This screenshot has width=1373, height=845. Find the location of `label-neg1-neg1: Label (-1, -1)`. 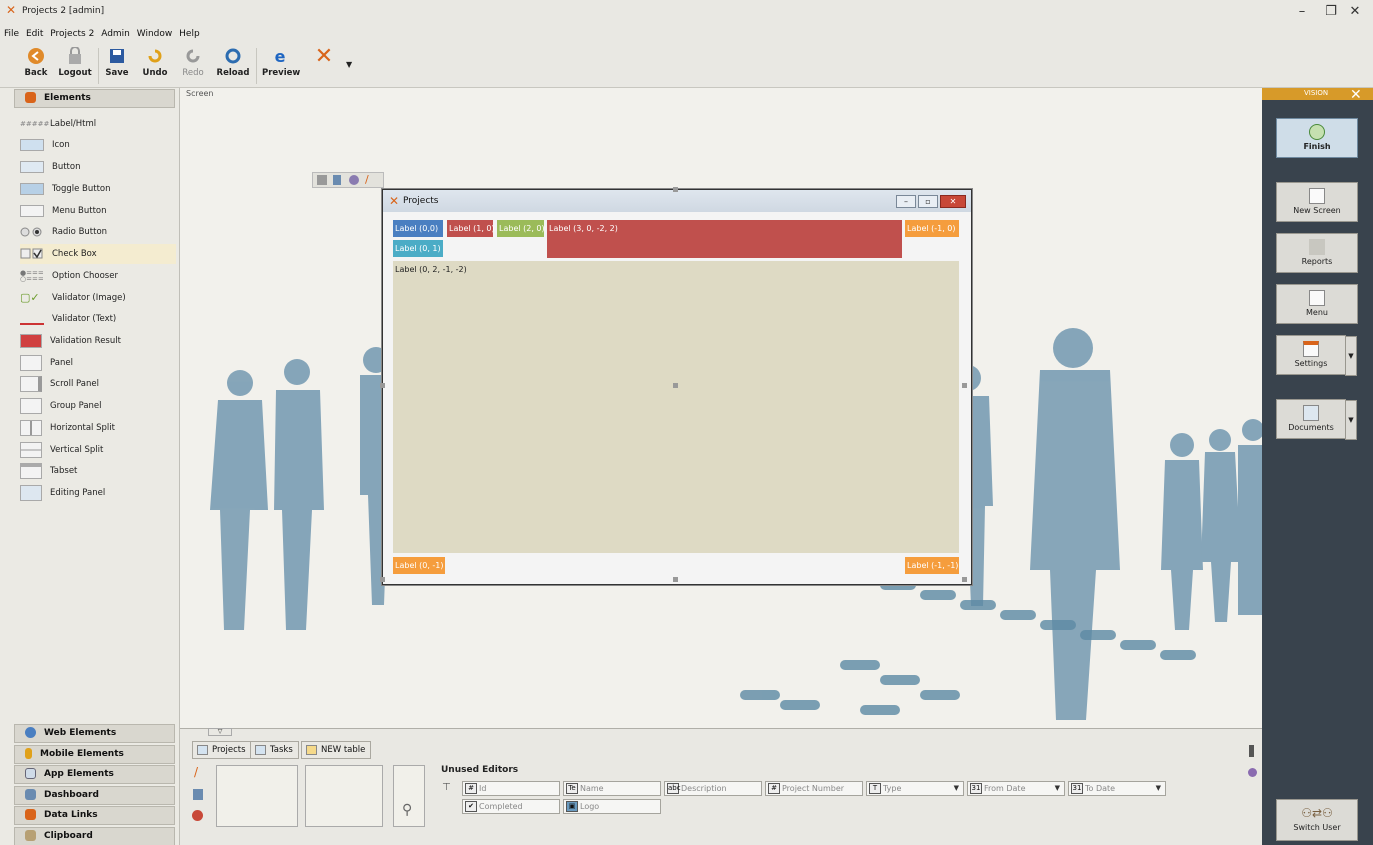

label-neg1-neg1: Label (-1, -1) is located at coordinates (932, 565).